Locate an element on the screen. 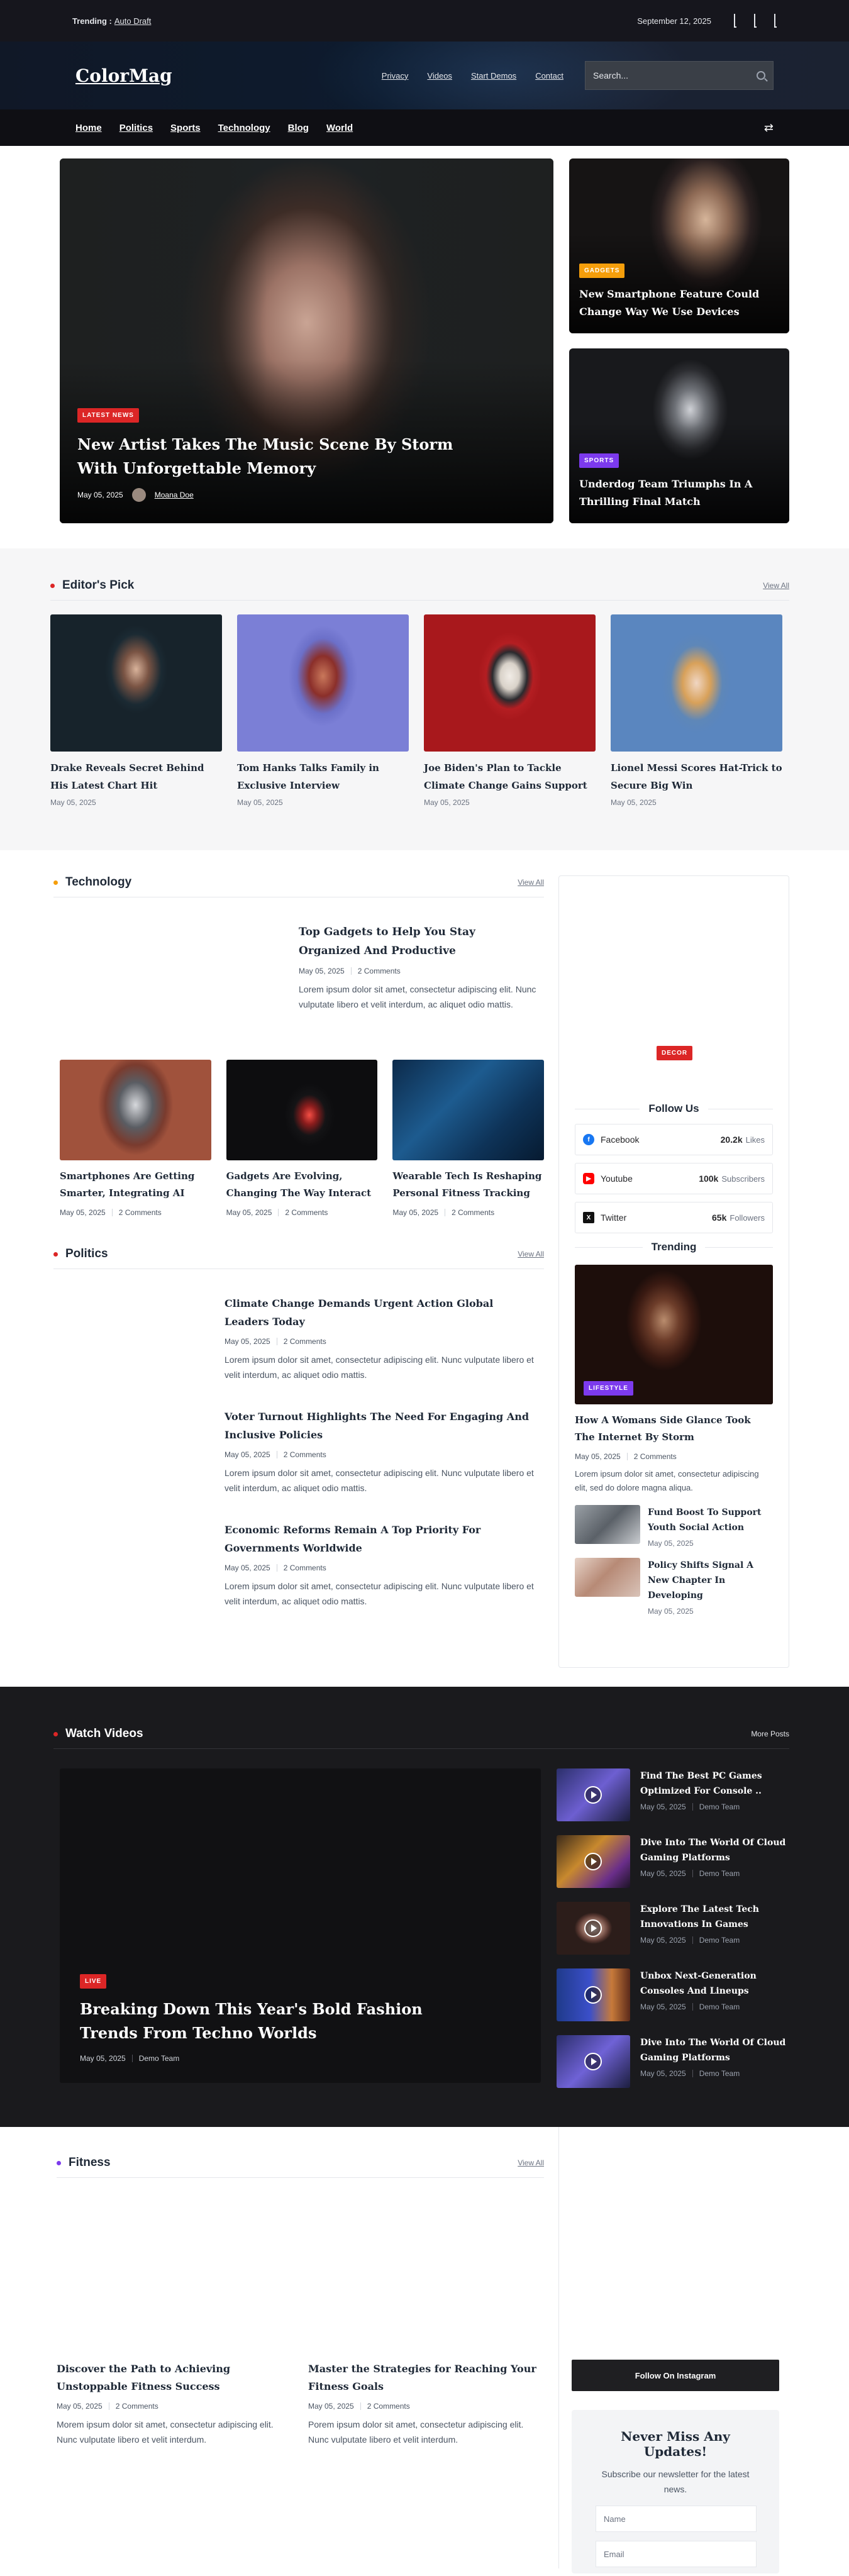 The height and width of the screenshot is (2576, 849). more-posts-link: More Posts is located at coordinates (770, 1733).